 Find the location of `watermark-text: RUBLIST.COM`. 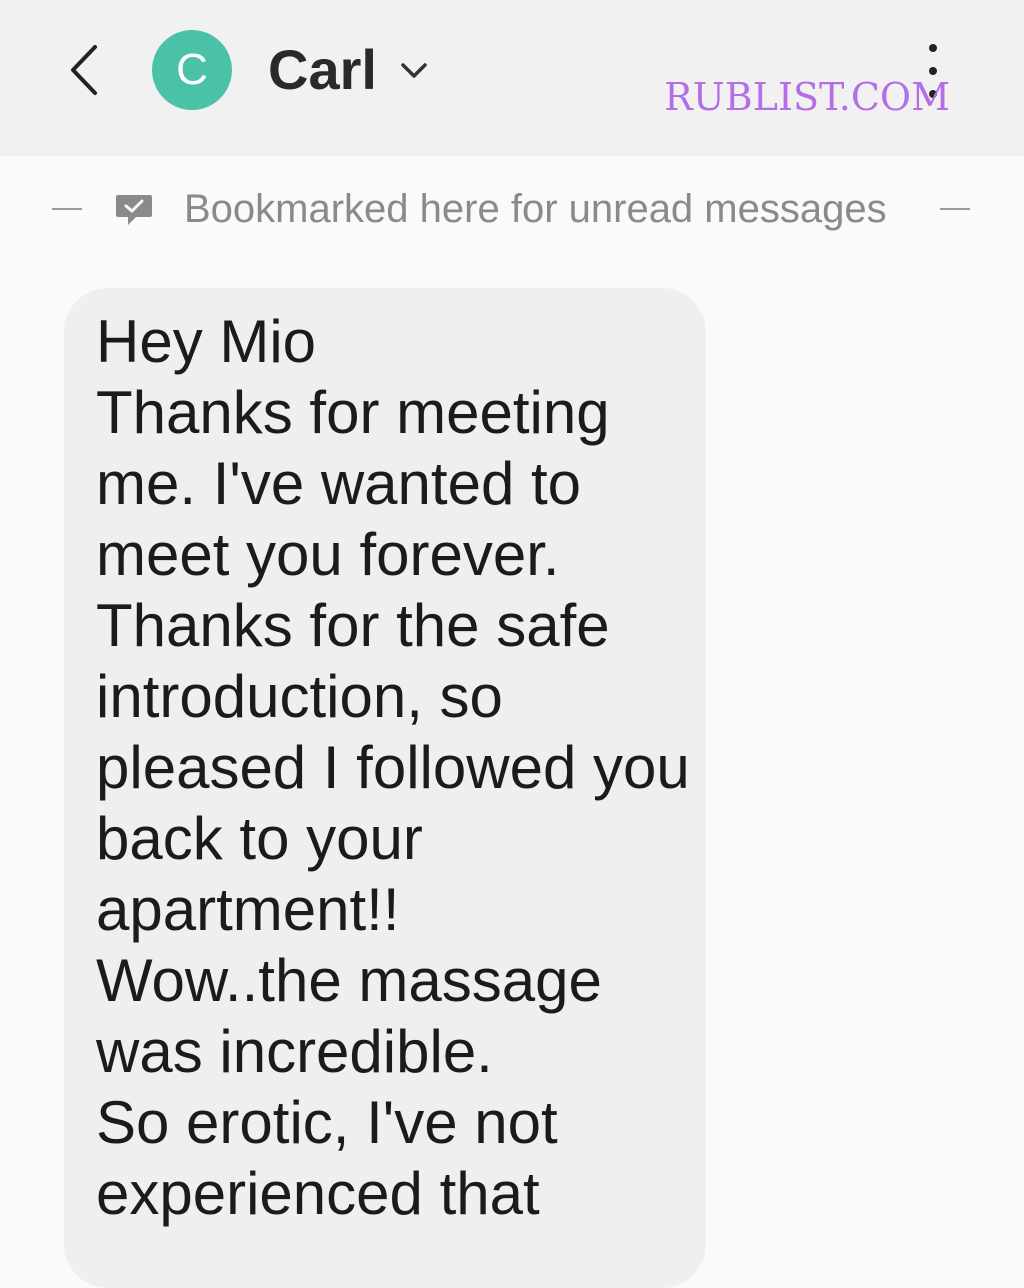

watermark-text: RUBLIST.COM is located at coordinates (807, 97).